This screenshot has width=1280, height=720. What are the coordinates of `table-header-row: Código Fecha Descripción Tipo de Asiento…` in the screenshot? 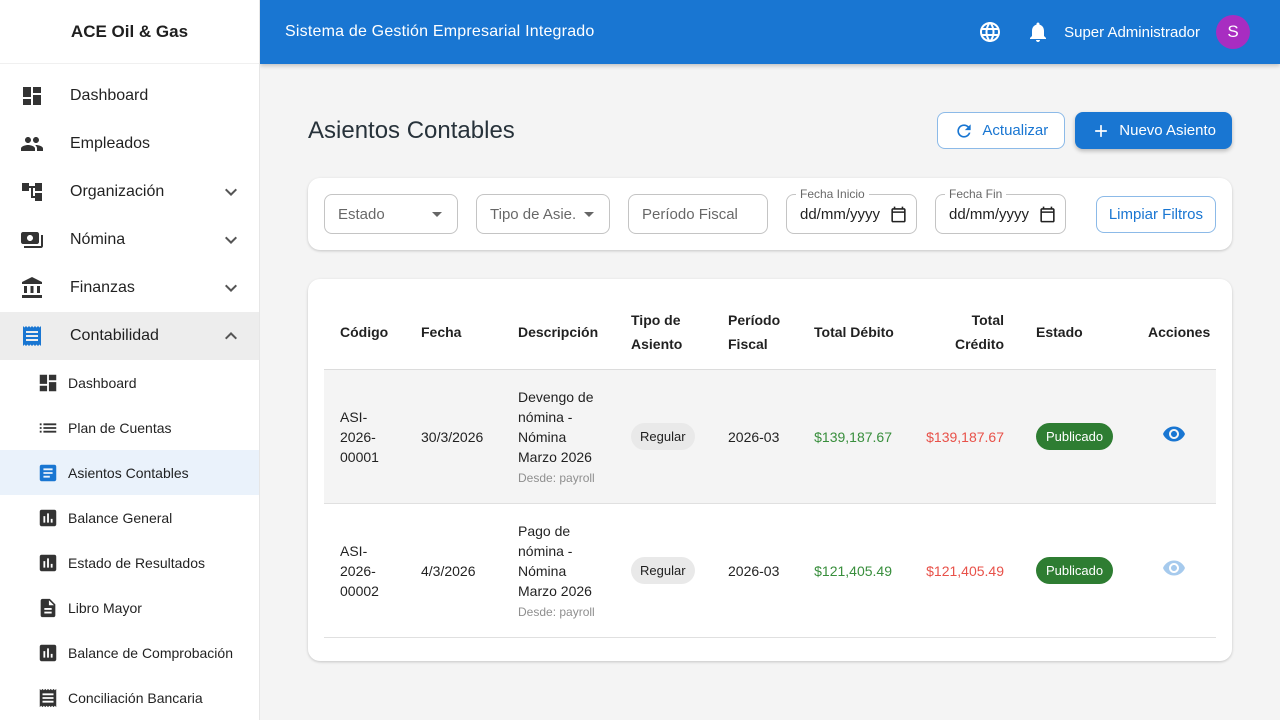 It's located at (770, 332).